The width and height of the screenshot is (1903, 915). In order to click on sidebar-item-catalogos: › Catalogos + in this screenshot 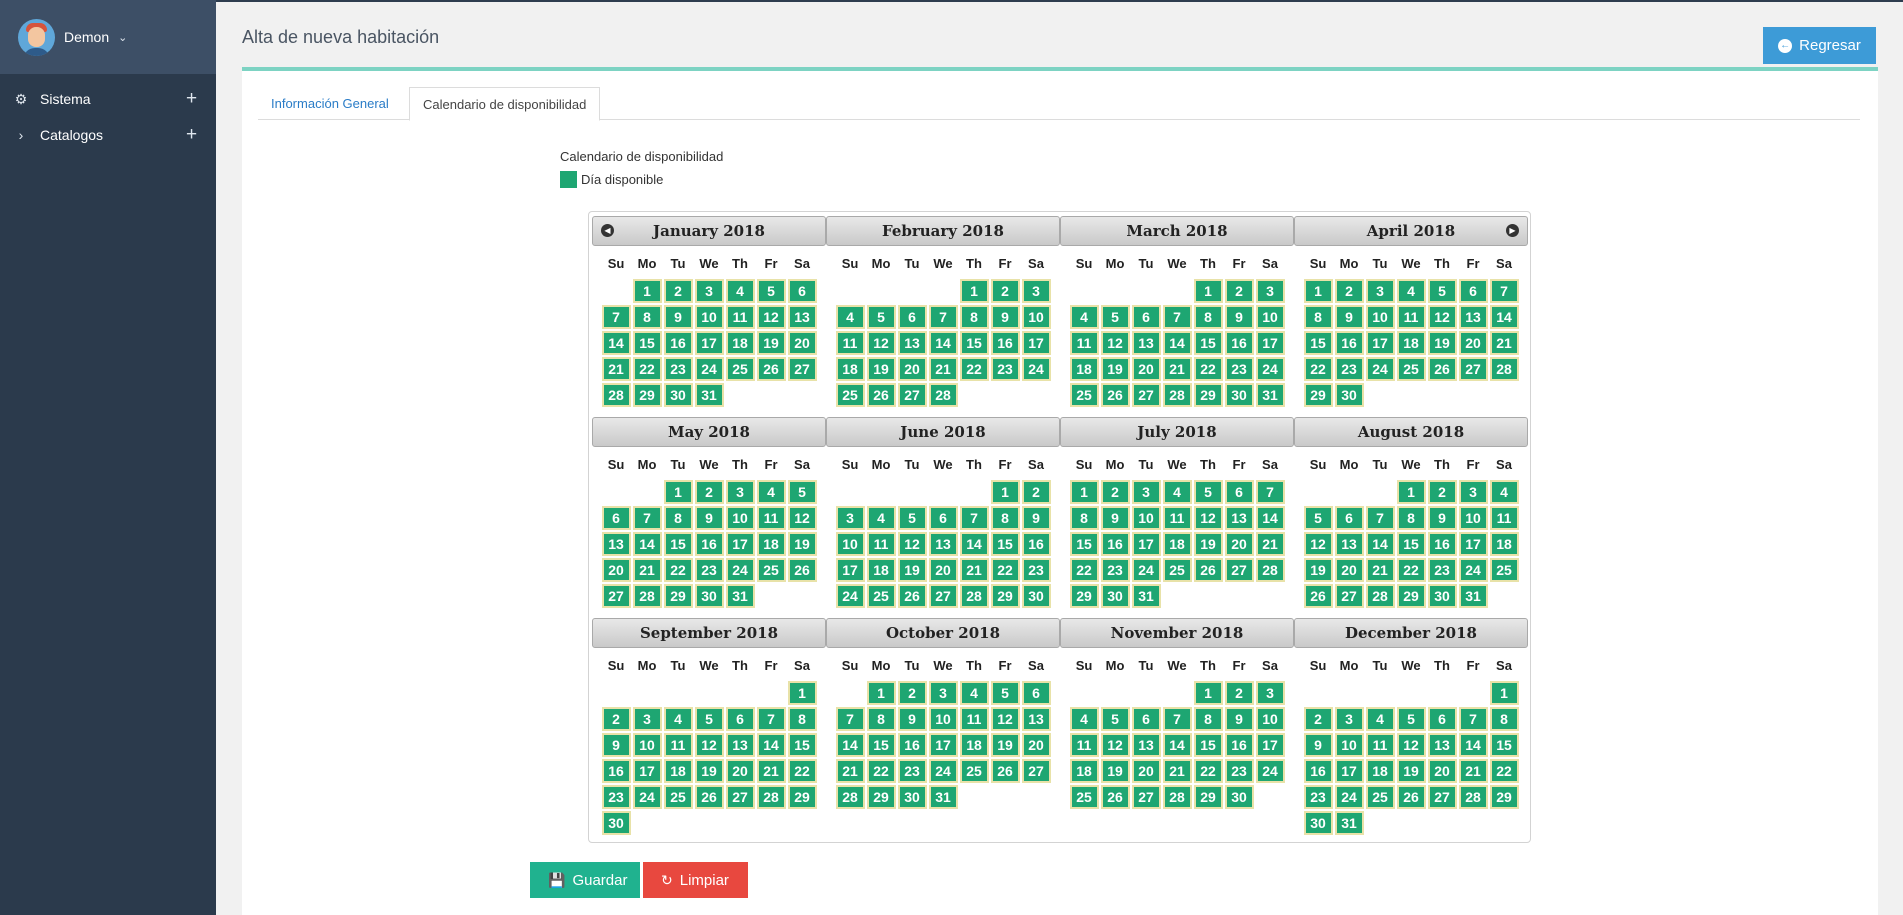, I will do `click(108, 135)`.